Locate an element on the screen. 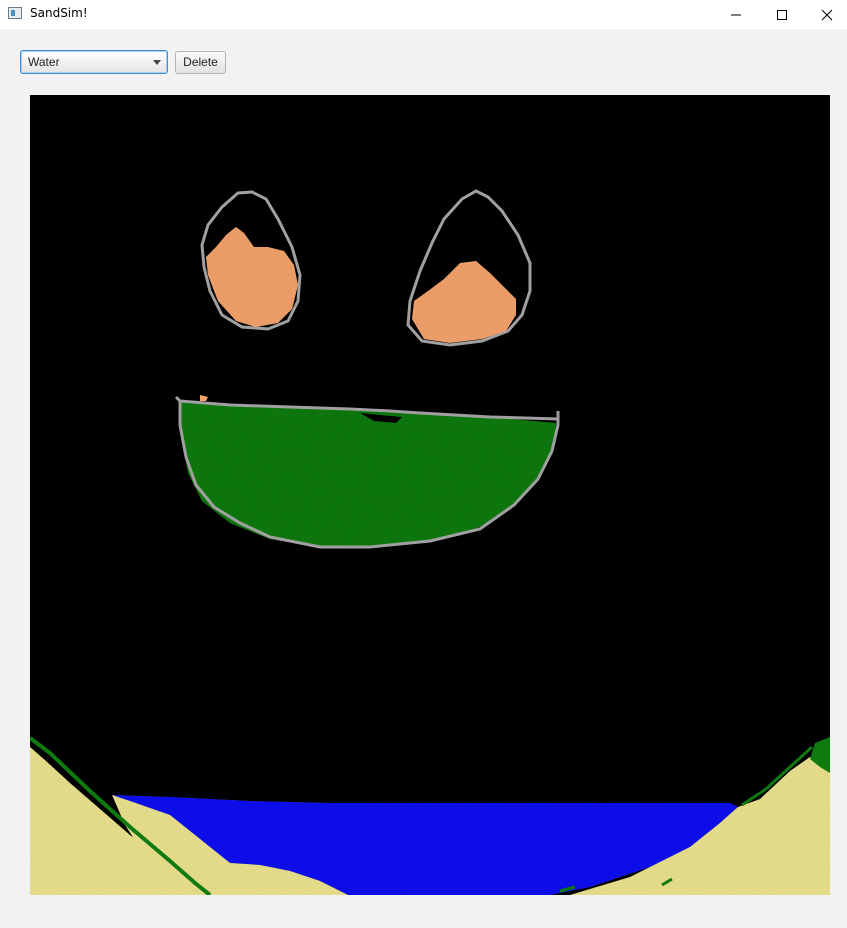 Image resolution: width=847 pixels, height=928 pixels. minimize-button is located at coordinates (736, 14).